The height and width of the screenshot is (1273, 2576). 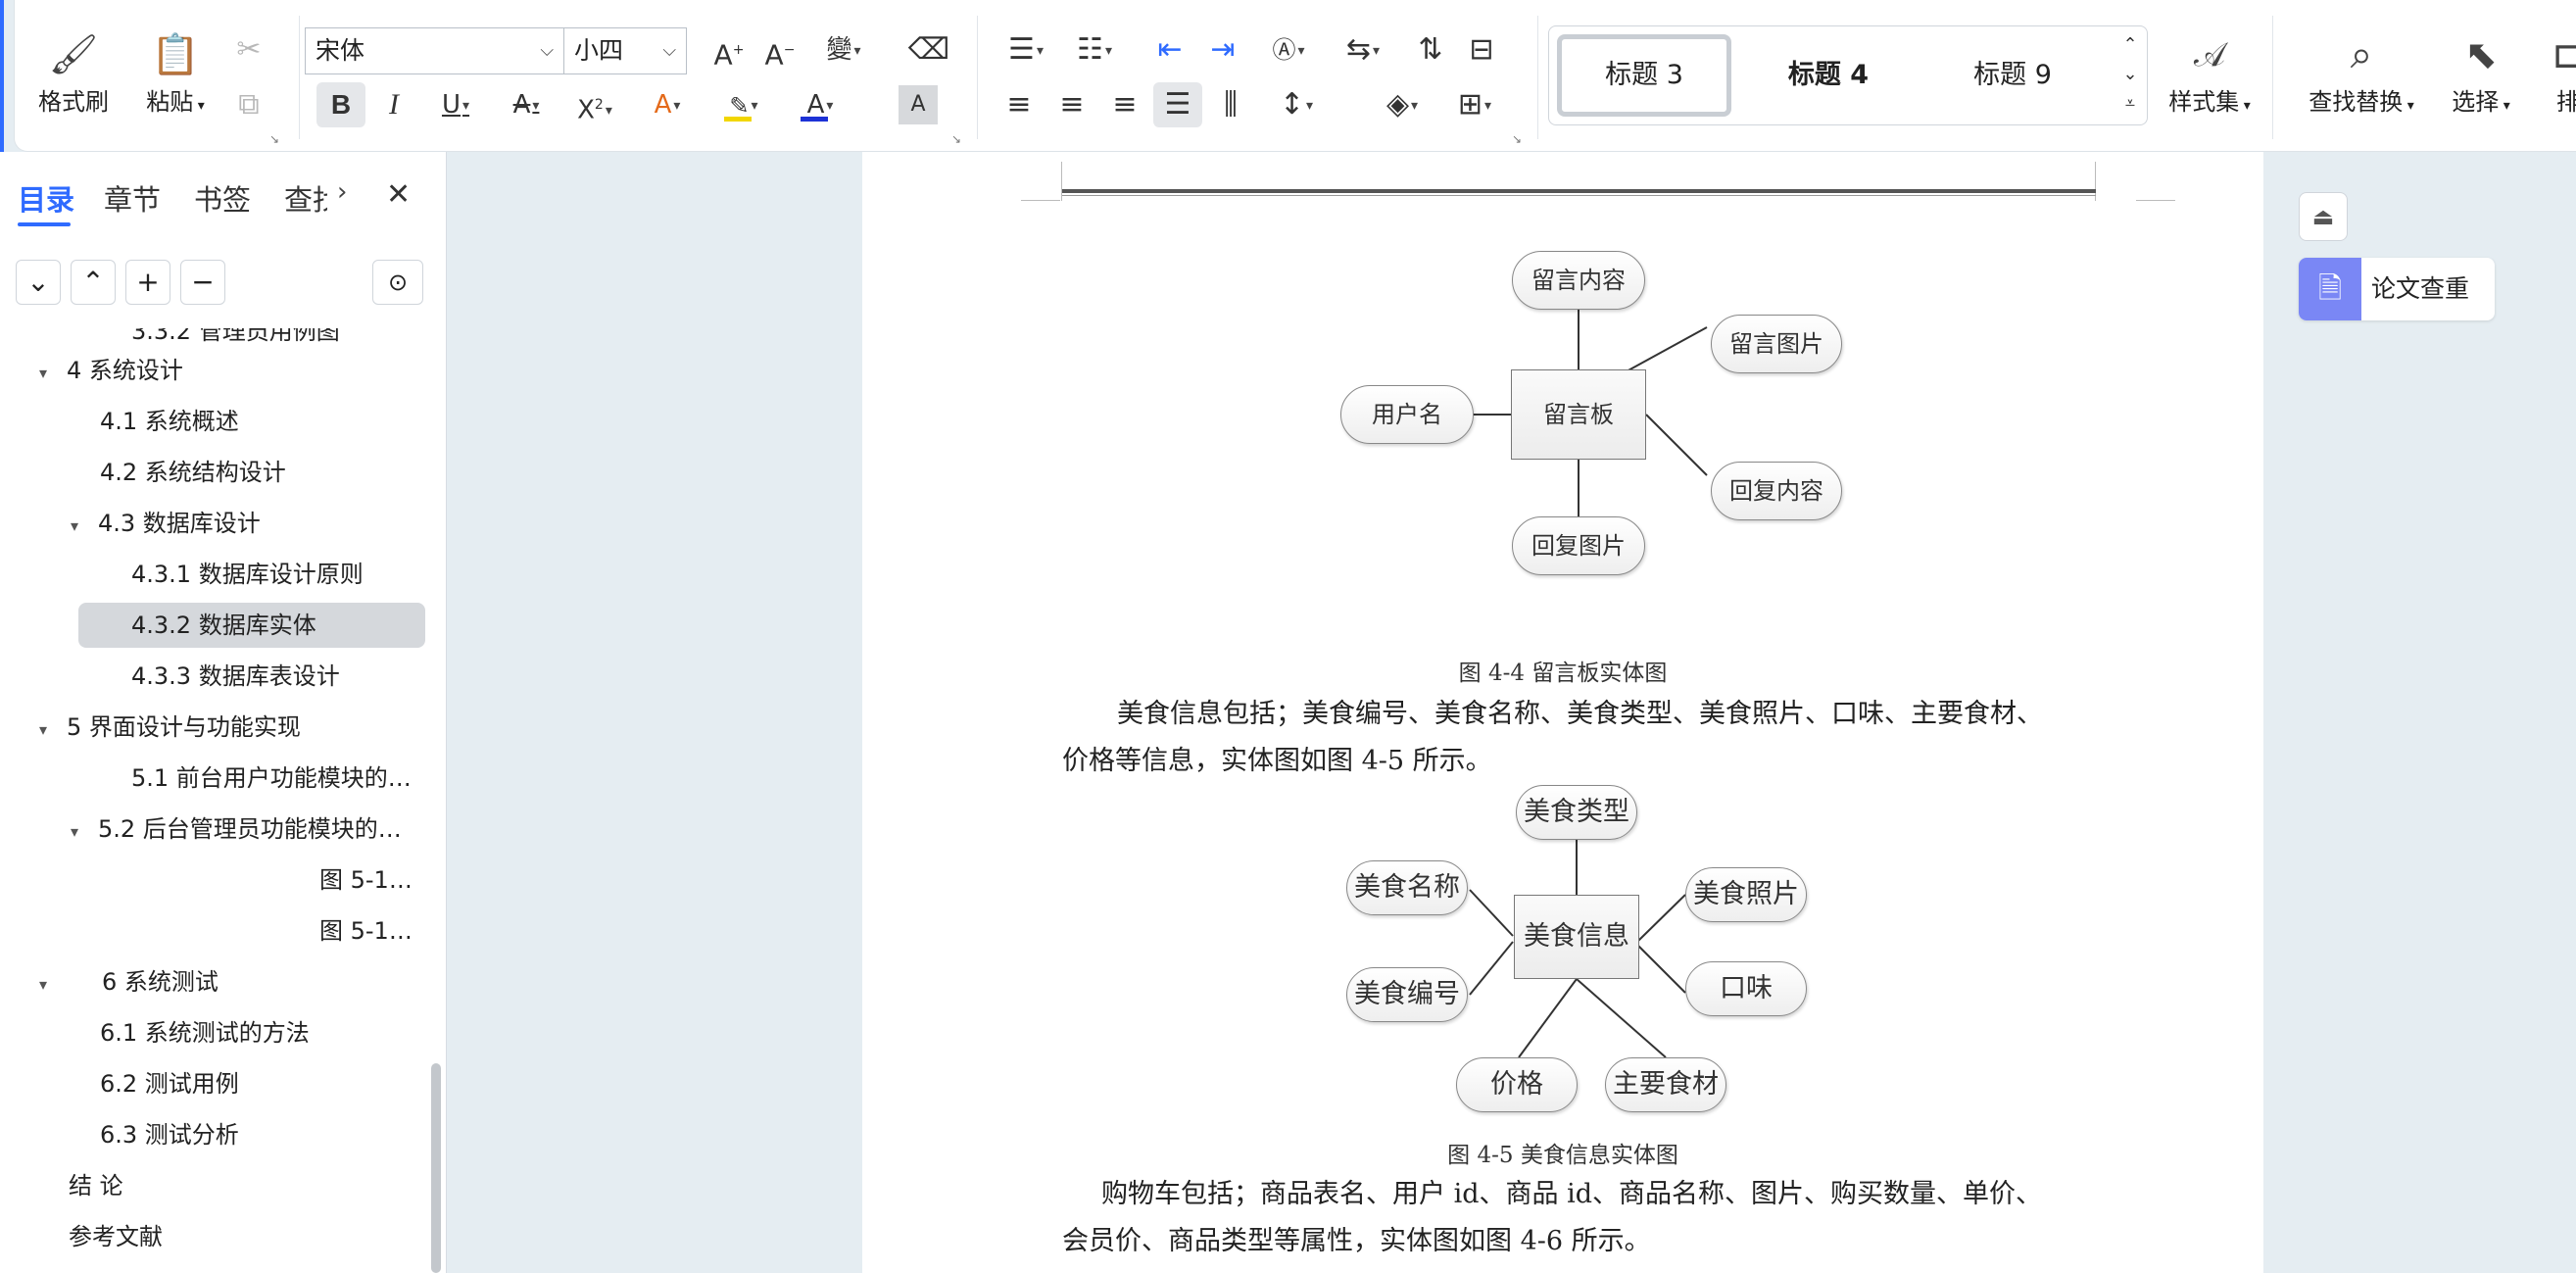 I want to click on chevron-right-icon: ›, so click(x=342, y=192).